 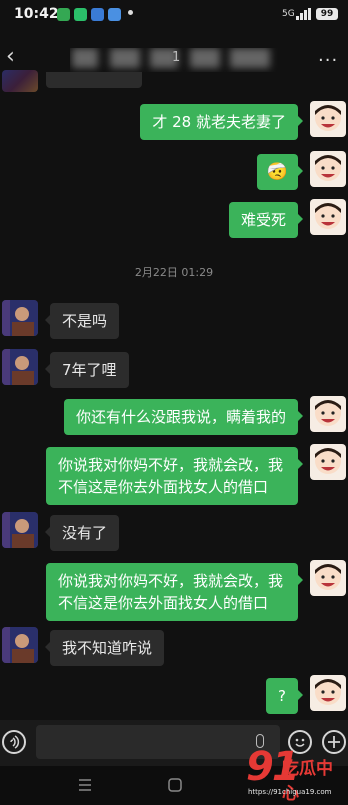 What do you see at coordinates (174, 272) in the screenshot?
I see `message-timestamp: 2月22日 01:29` at bounding box center [174, 272].